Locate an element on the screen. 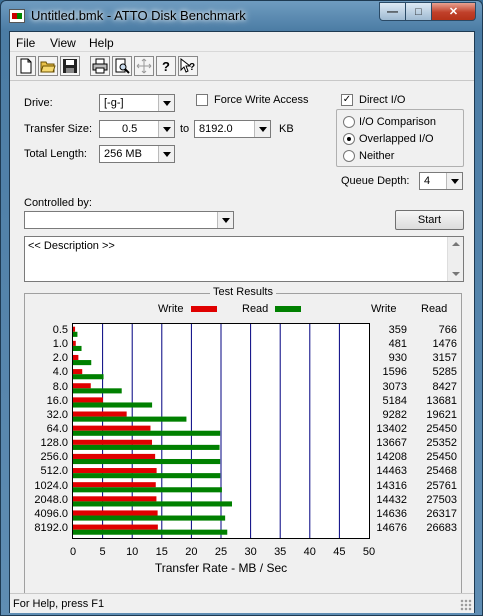 The image size is (483, 616). print-preview-button is located at coordinates (122, 66).